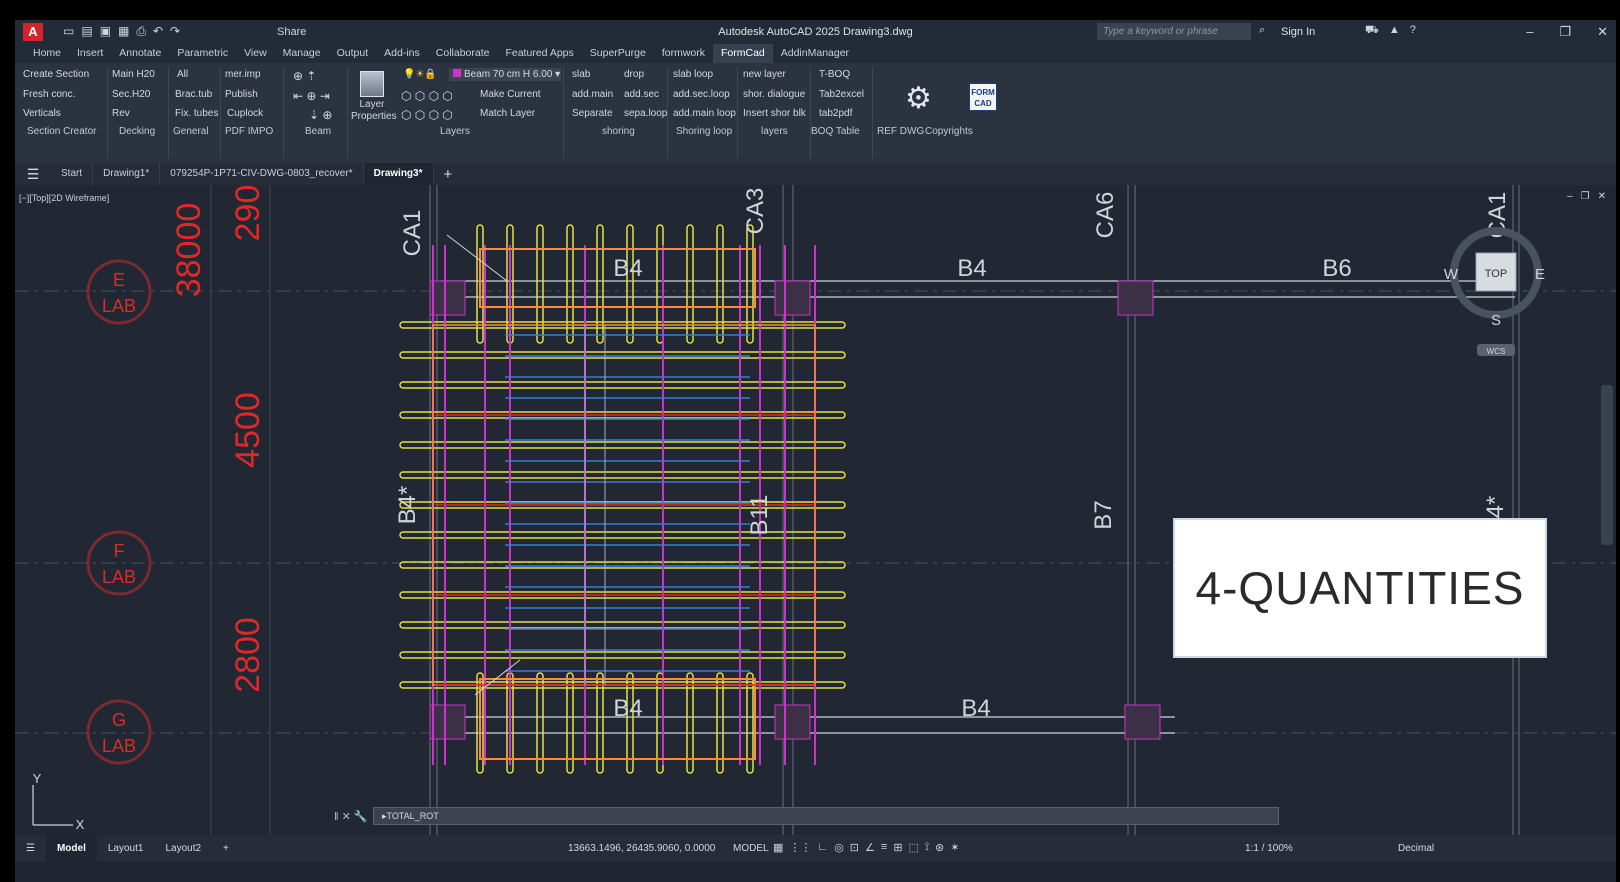 Image resolution: width=1620 pixels, height=882 pixels. I want to click on annotation-icon: ⊛, so click(939, 847).